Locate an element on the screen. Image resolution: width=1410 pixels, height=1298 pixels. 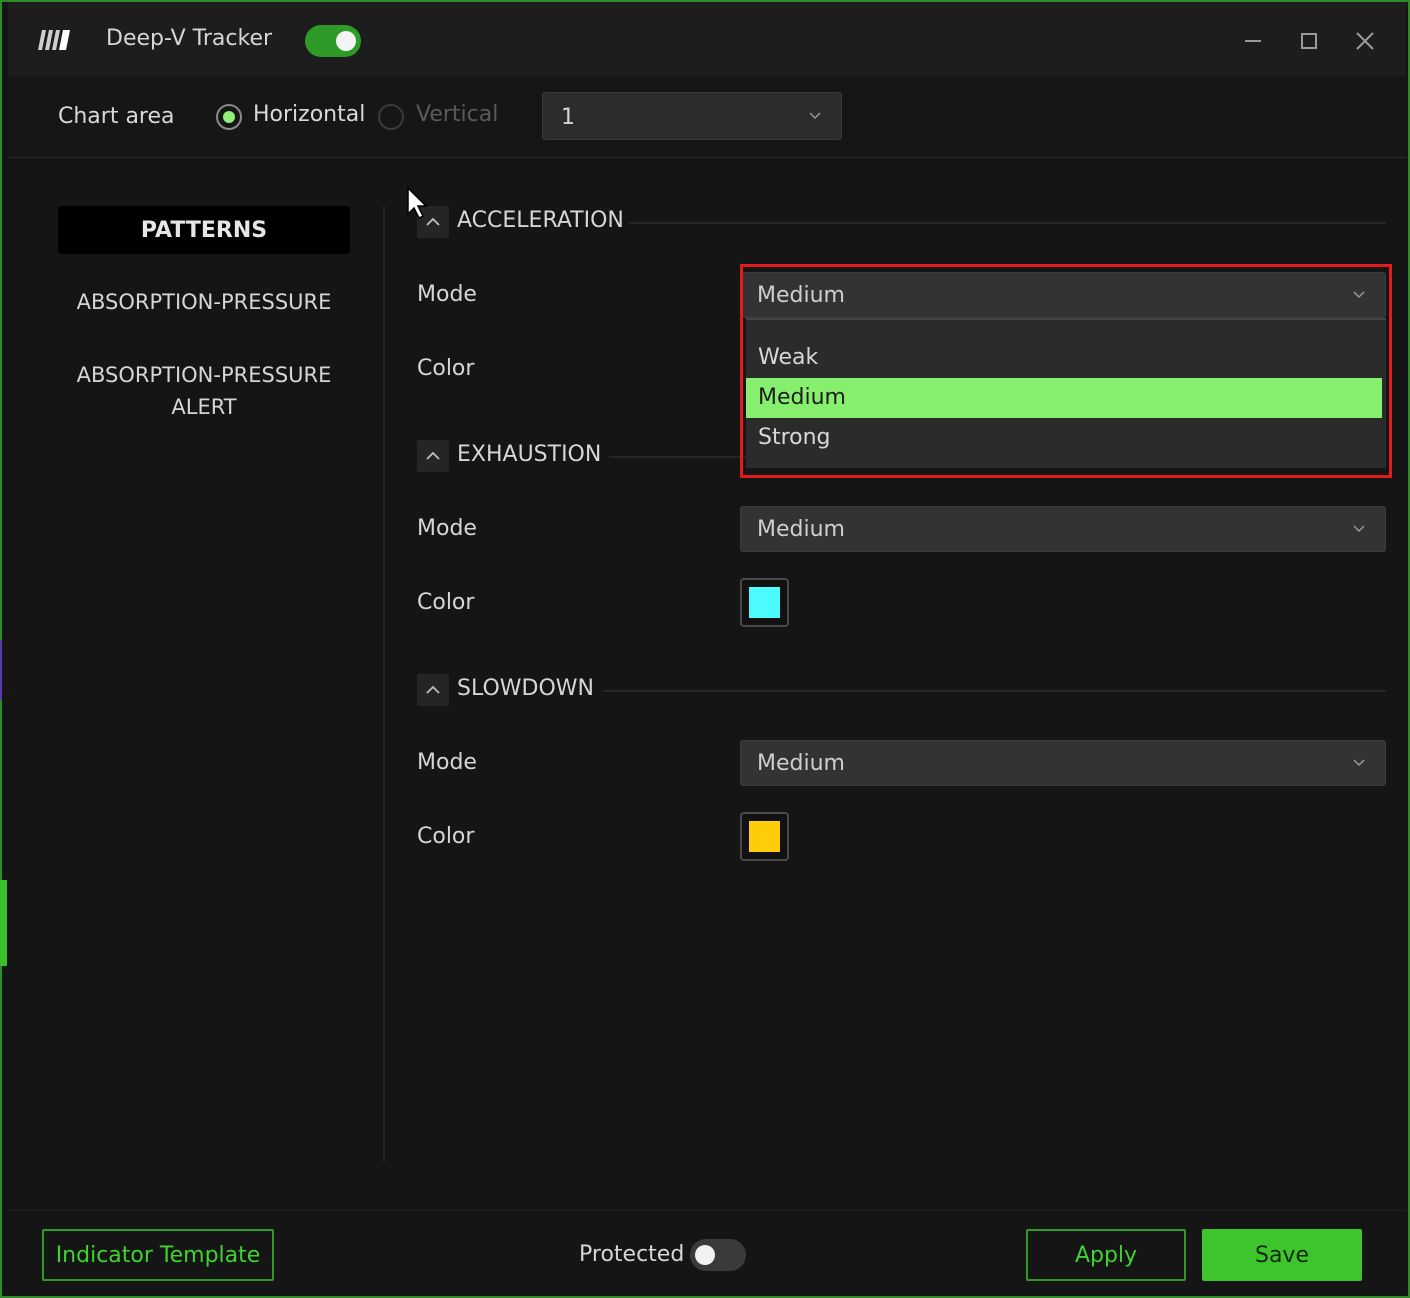
chart-area-select: 1 is located at coordinates (692, 116).